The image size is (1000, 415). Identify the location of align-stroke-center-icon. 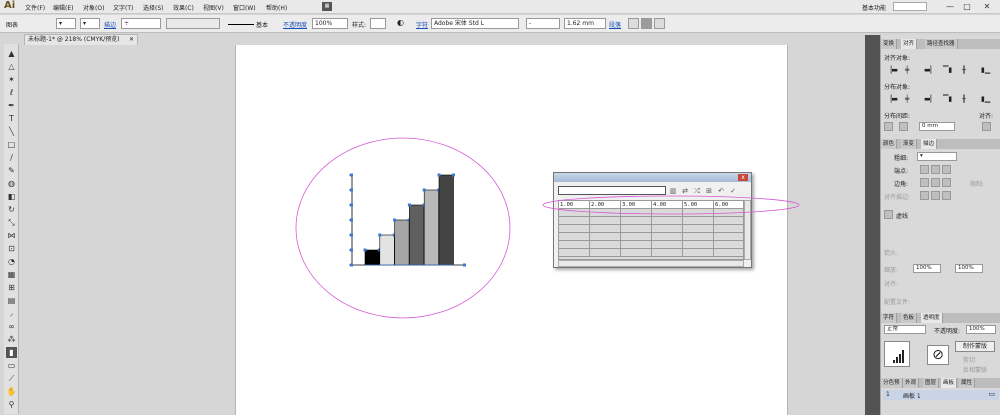
(924, 195).